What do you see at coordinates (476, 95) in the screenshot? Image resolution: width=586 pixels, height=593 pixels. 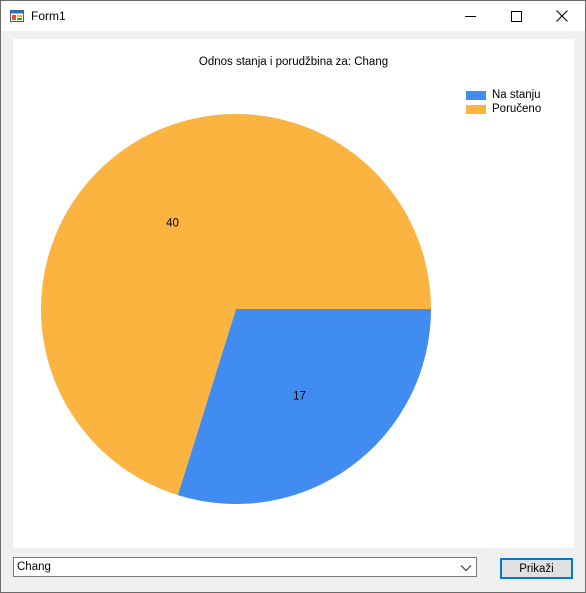 I see `legend-swatch-in-stock` at bounding box center [476, 95].